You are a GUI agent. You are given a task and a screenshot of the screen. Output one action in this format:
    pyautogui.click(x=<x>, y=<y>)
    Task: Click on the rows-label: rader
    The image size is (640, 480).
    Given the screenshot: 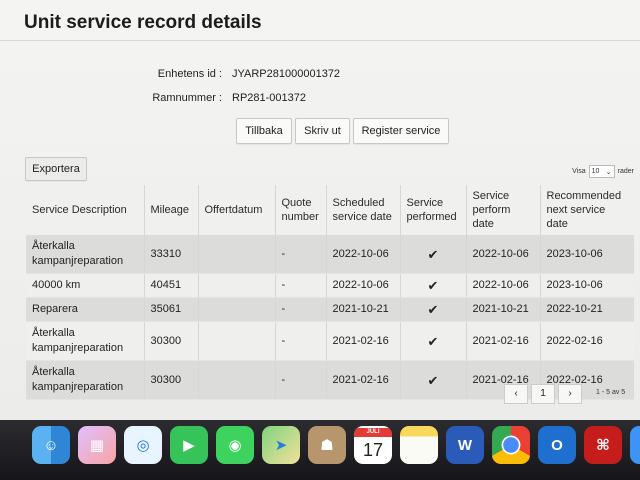 What is the action you would take?
    pyautogui.click(x=625, y=171)
    